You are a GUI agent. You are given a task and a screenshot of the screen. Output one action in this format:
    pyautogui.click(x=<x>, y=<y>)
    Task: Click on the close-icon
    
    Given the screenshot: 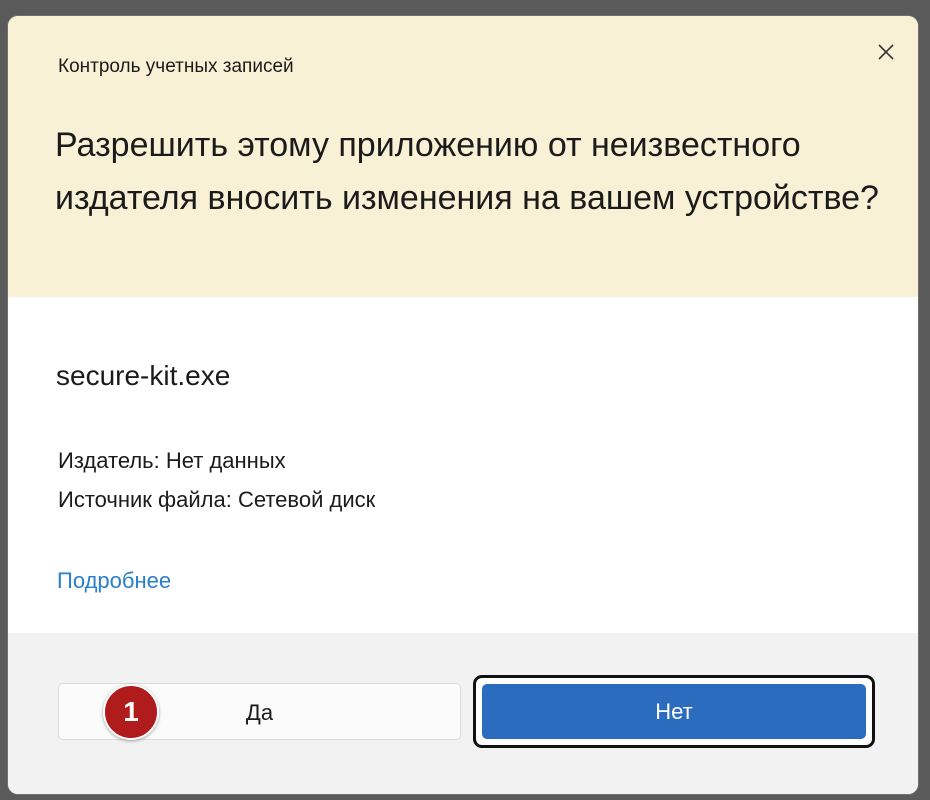 What is the action you would take?
    pyautogui.click(x=886, y=52)
    